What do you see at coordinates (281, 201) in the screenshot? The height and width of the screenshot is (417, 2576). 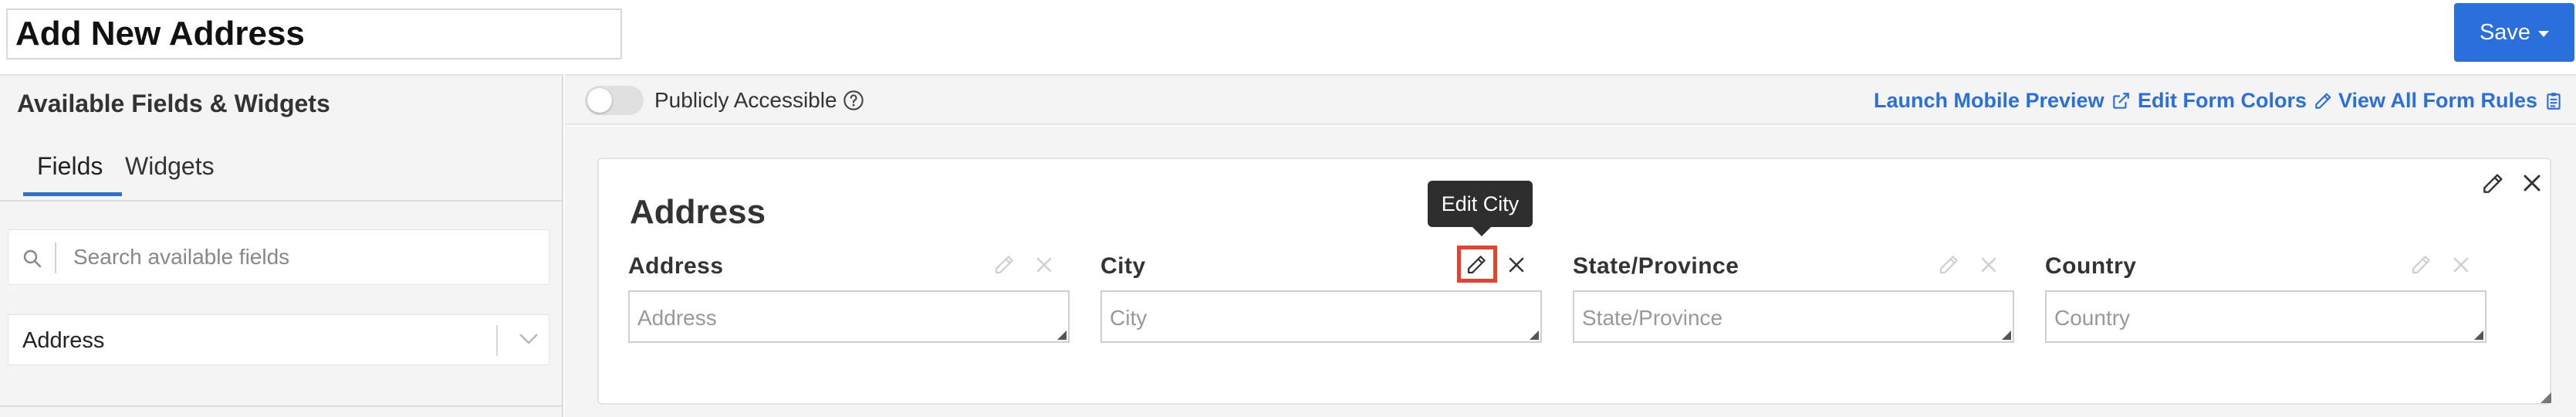 I see `tab-divider` at bounding box center [281, 201].